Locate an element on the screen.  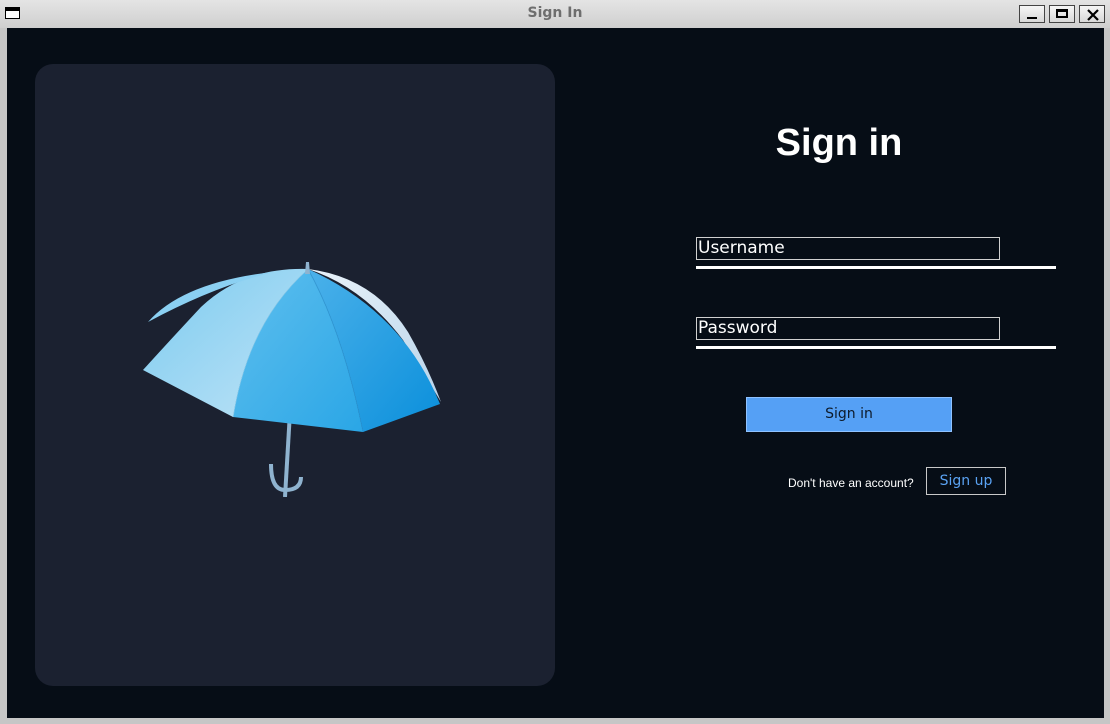
username-input: Username is located at coordinates (848, 248).